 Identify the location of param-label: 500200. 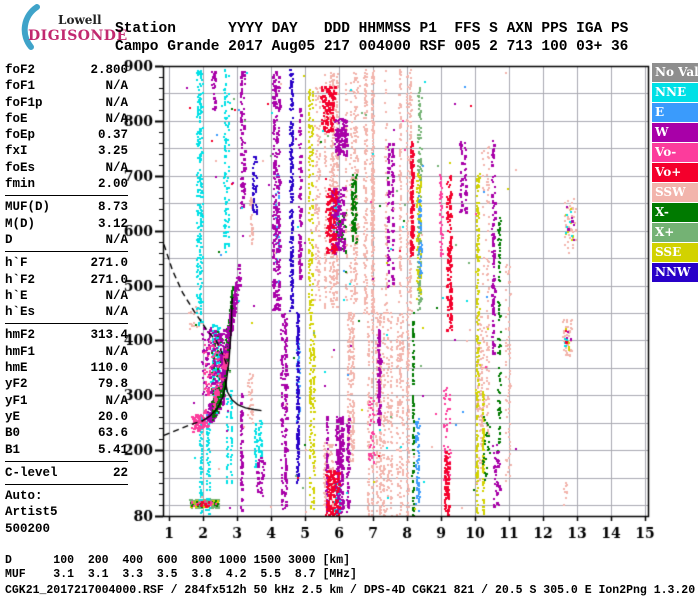
(28, 528).